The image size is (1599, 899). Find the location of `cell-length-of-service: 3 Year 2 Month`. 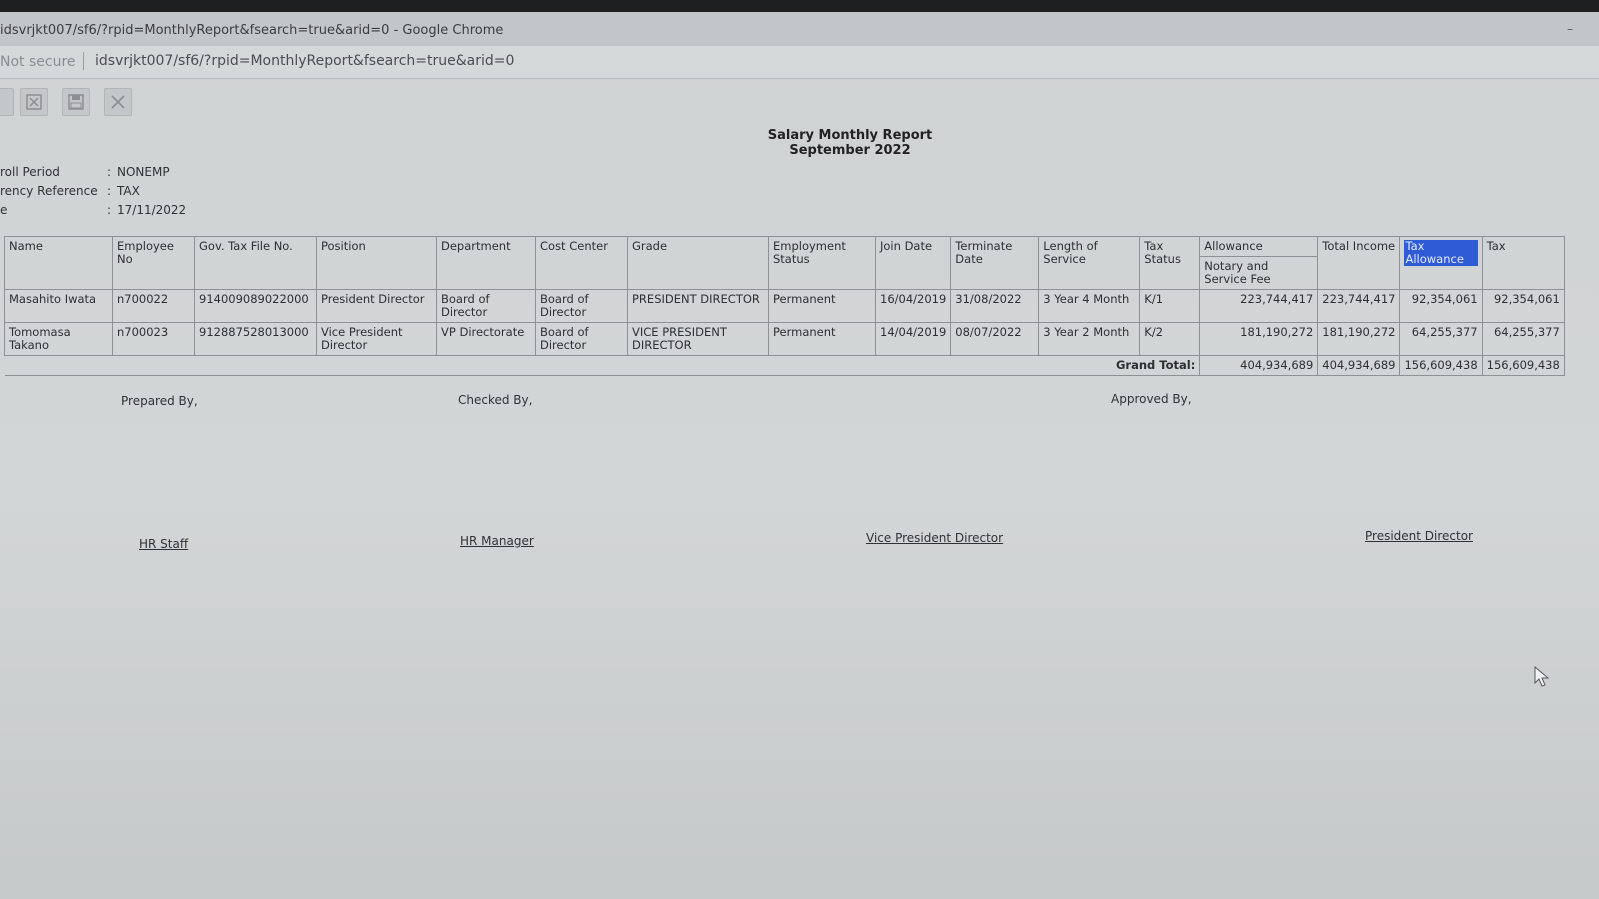

cell-length-of-service: 3 Year 2 Month is located at coordinates (1089, 339).